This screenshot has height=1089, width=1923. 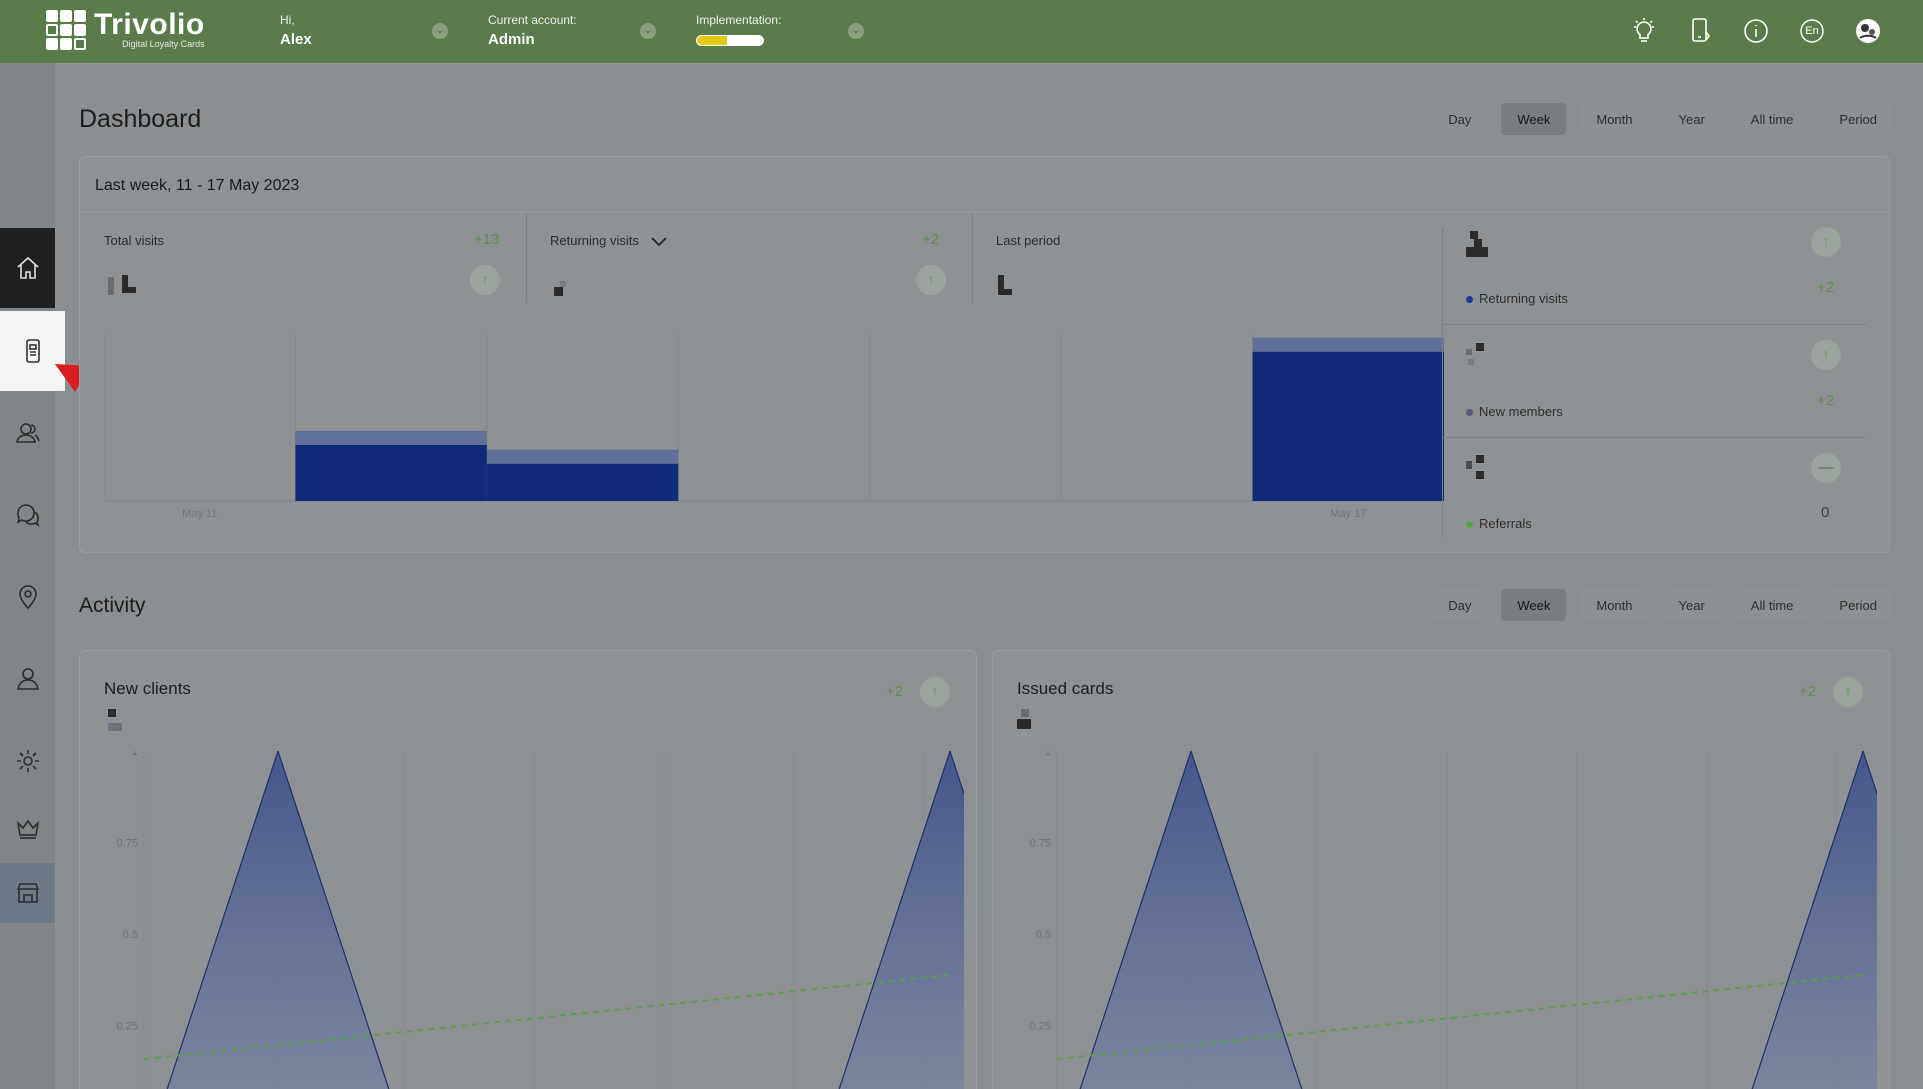 What do you see at coordinates (931, 239) in the screenshot?
I see `metric-returning-visits-delta: +2` at bounding box center [931, 239].